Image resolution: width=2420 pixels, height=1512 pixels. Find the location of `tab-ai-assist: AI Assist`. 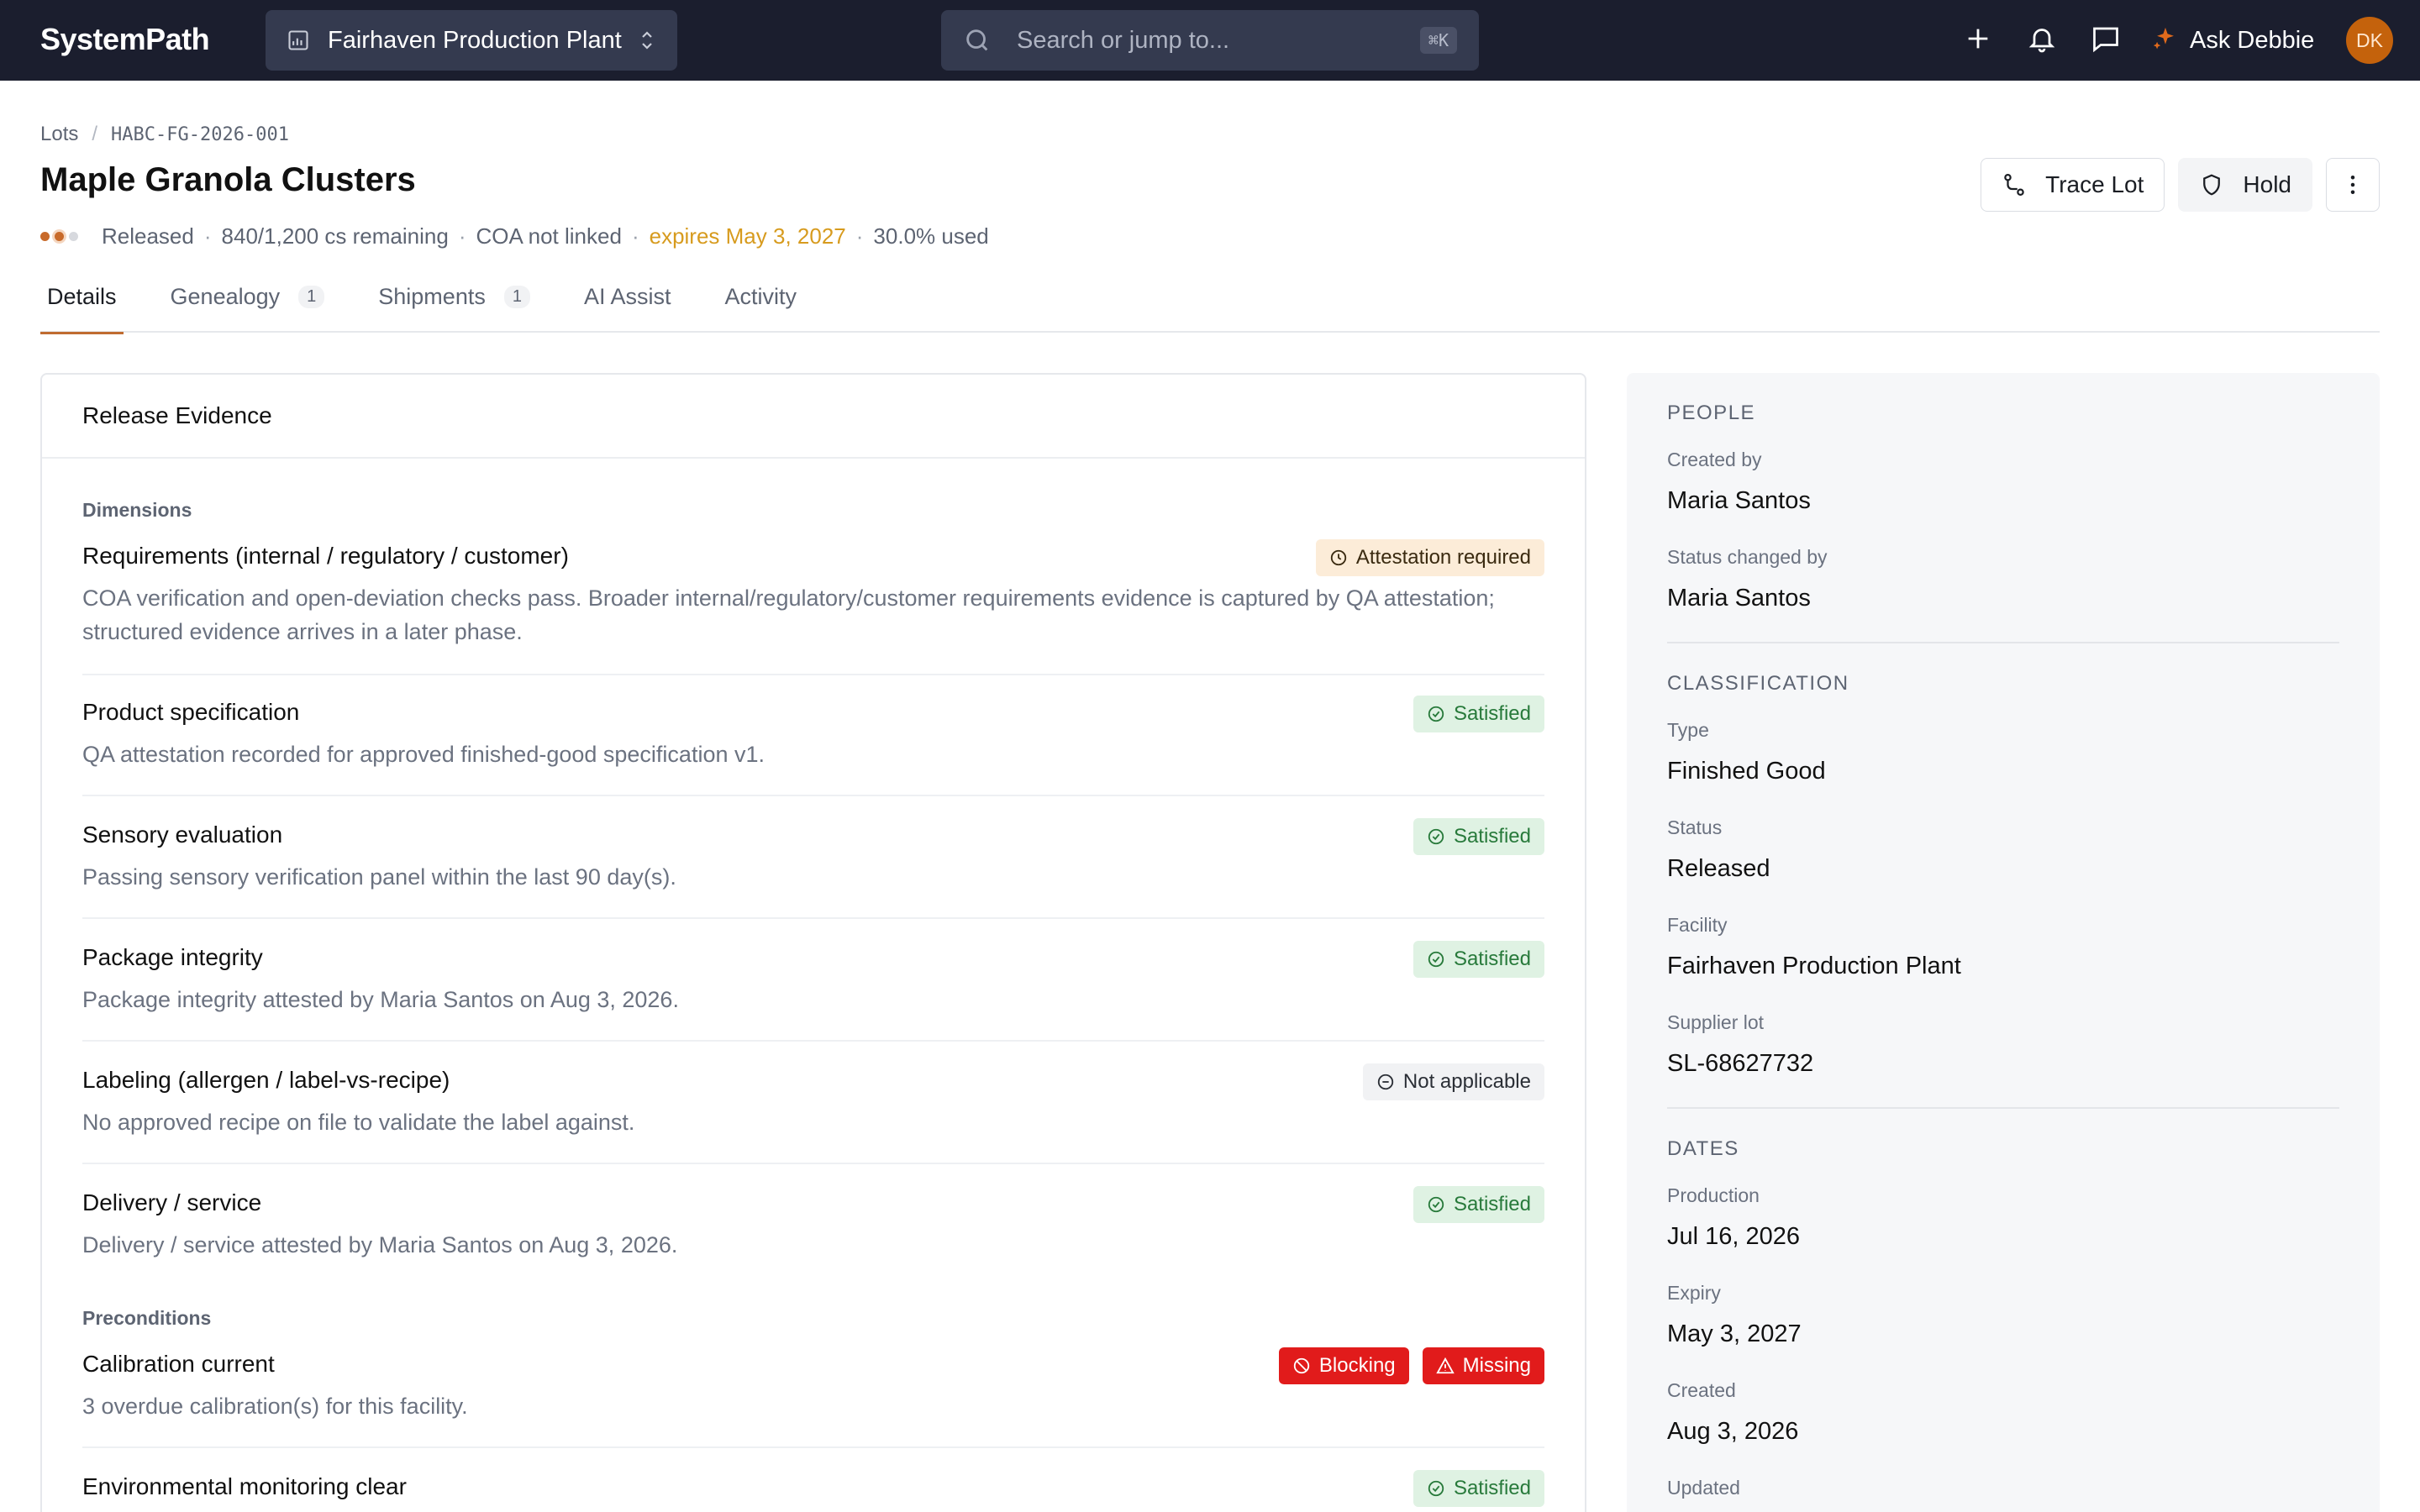

tab-ai-assist: AI Assist is located at coordinates (628, 307).